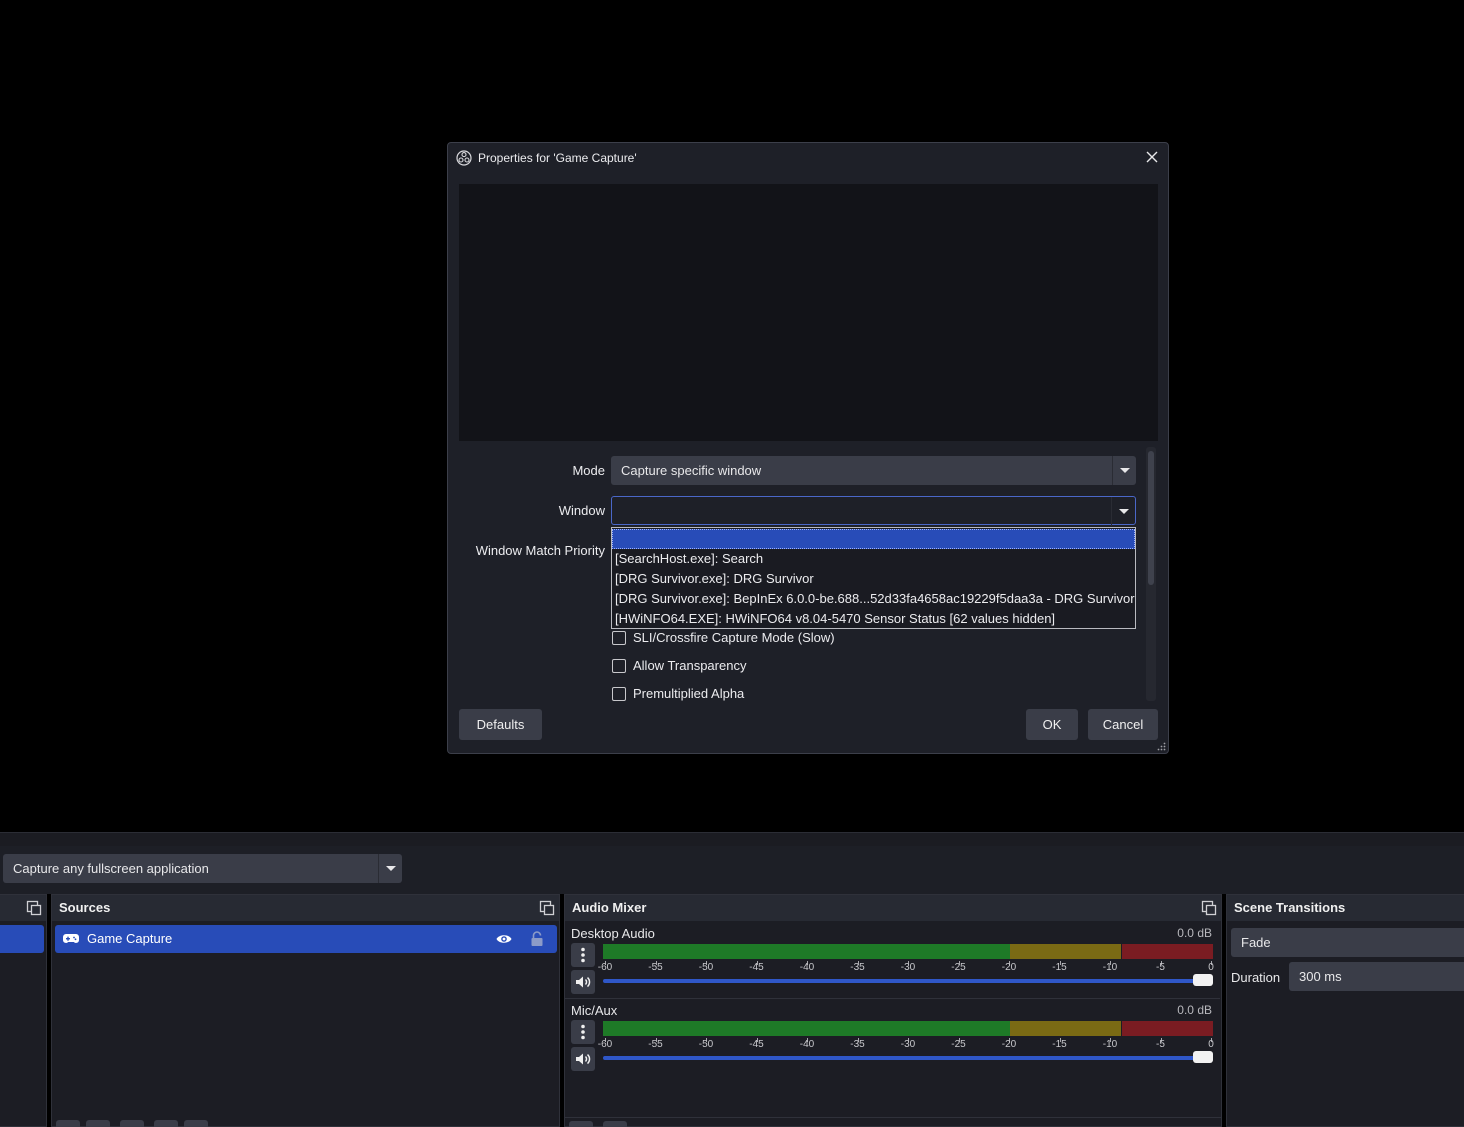  I want to click on defaults-button: Defaults, so click(500, 724).